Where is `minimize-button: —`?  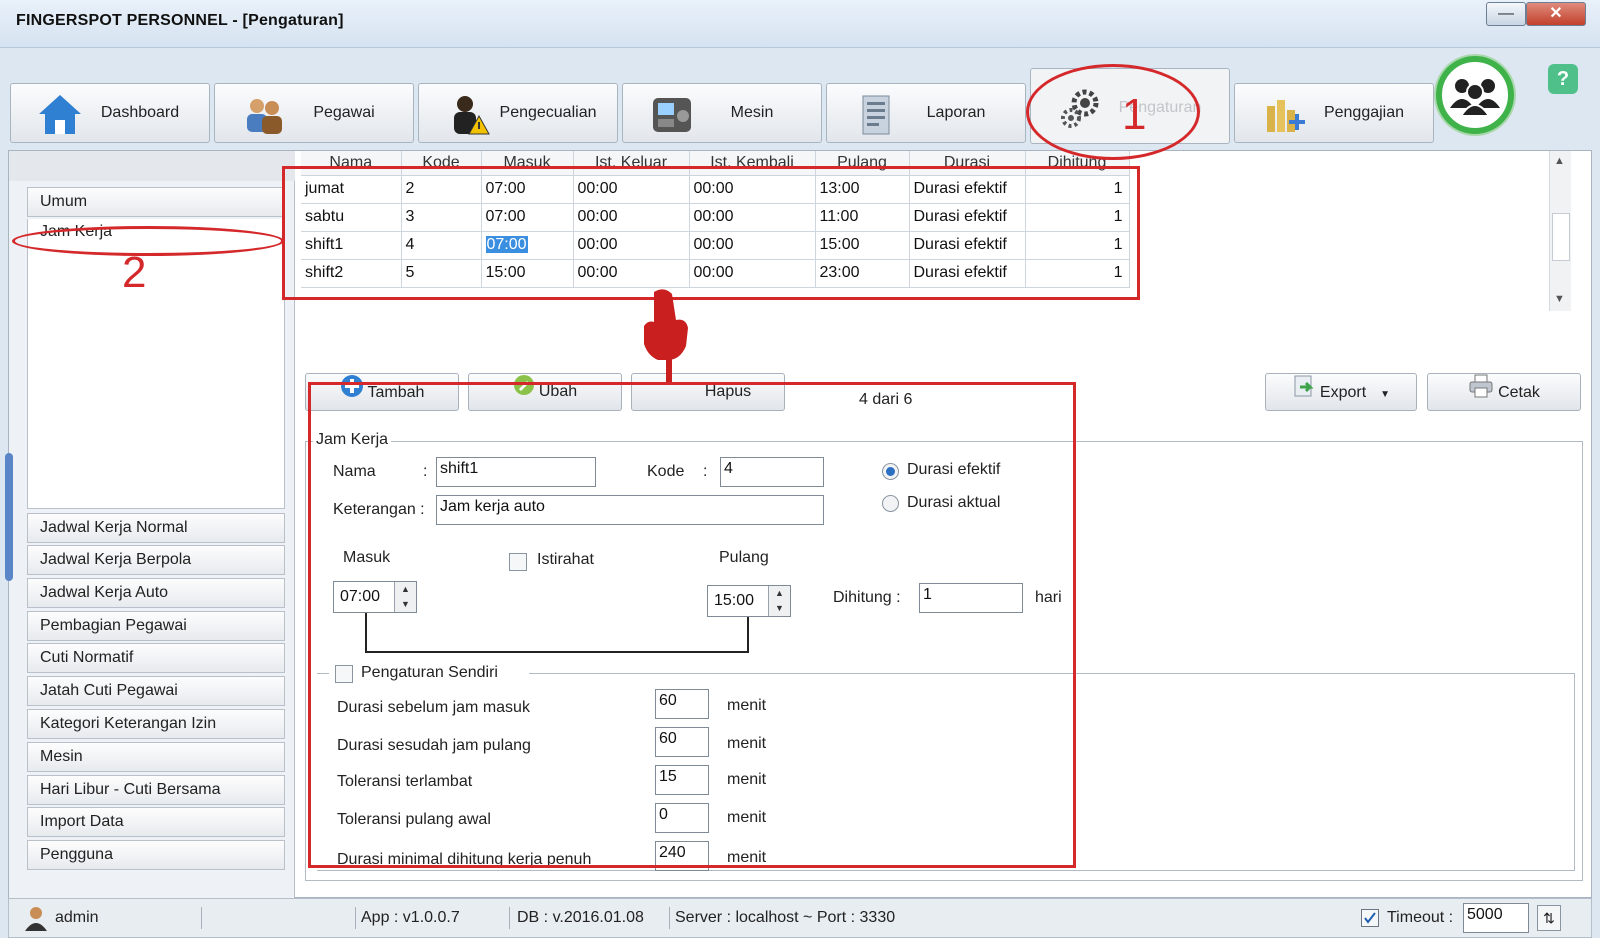 minimize-button: — is located at coordinates (1506, 14).